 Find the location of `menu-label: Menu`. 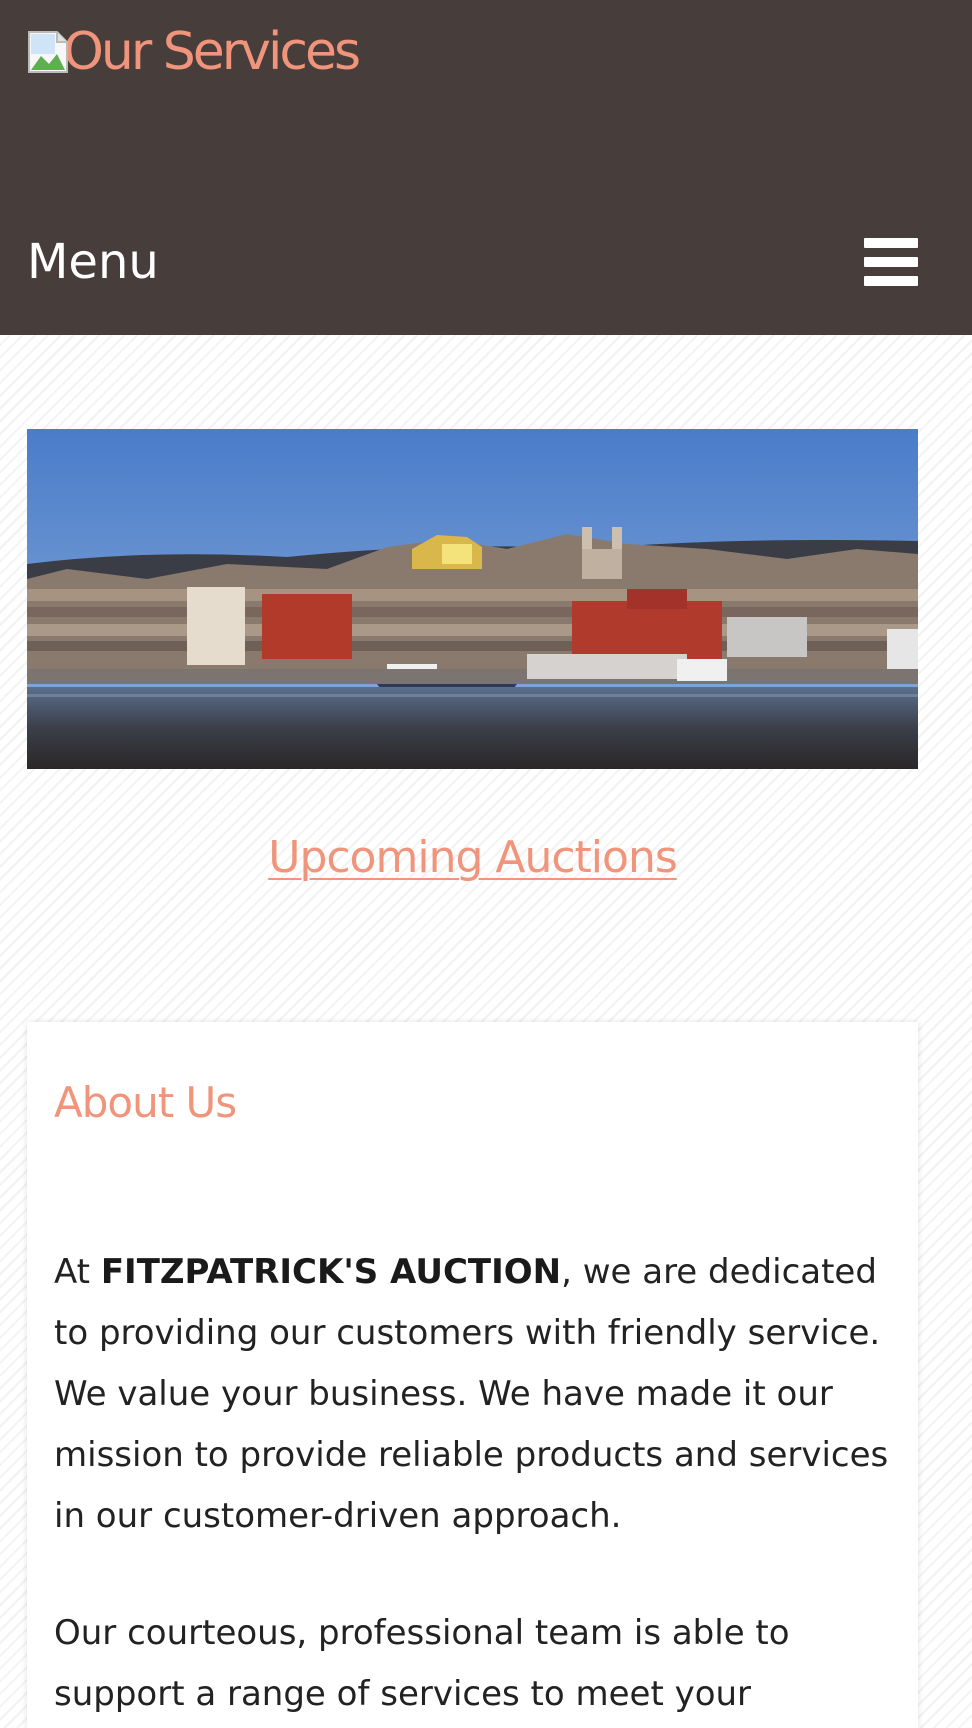

menu-label: Menu is located at coordinates (93, 262).